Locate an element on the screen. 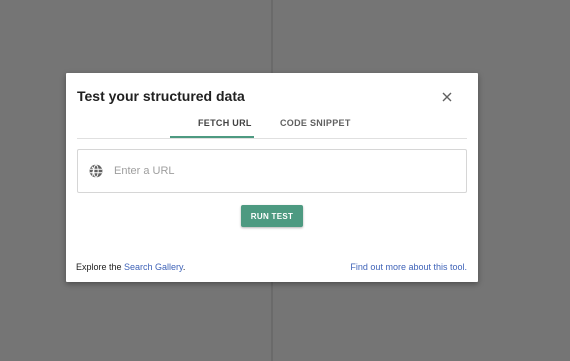  explore-prefix: Explore the is located at coordinates (100, 267).